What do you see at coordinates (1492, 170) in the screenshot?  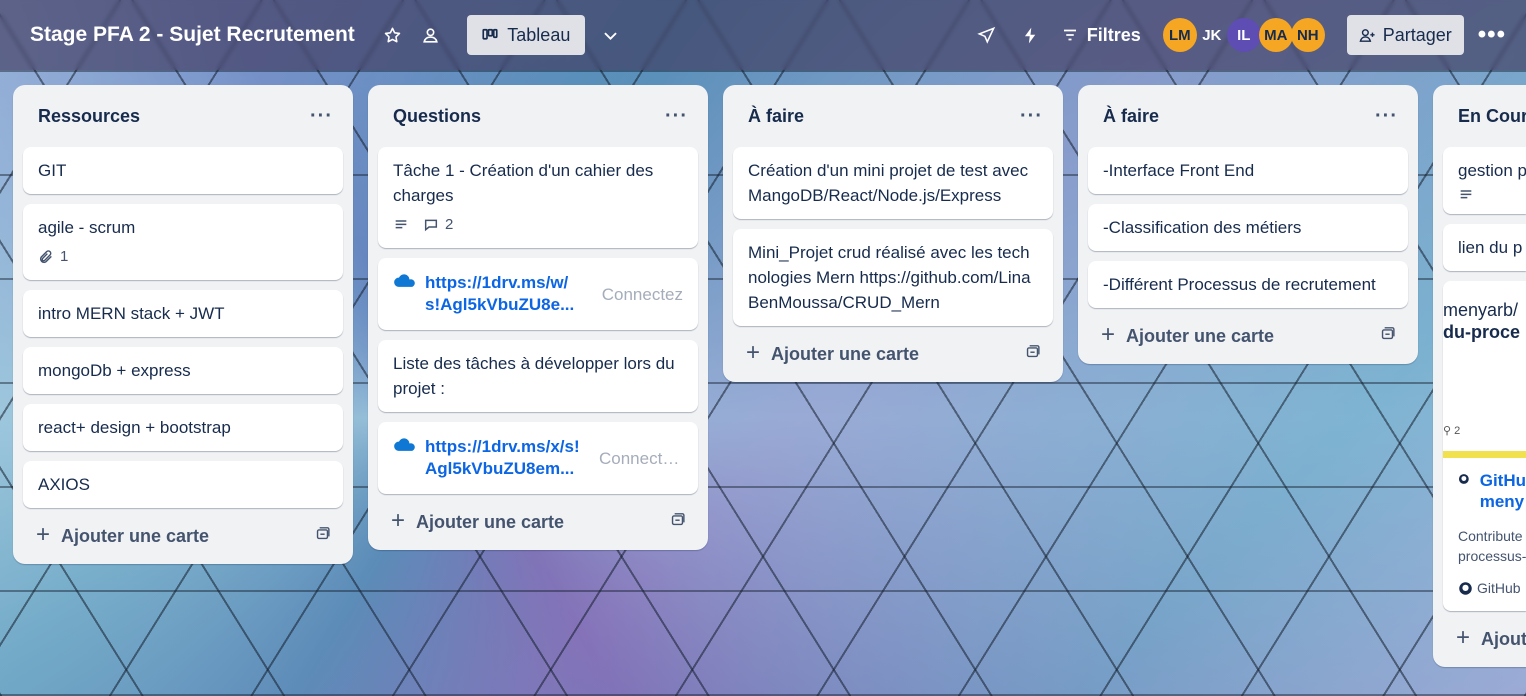 I see `card-title: gestion p` at bounding box center [1492, 170].